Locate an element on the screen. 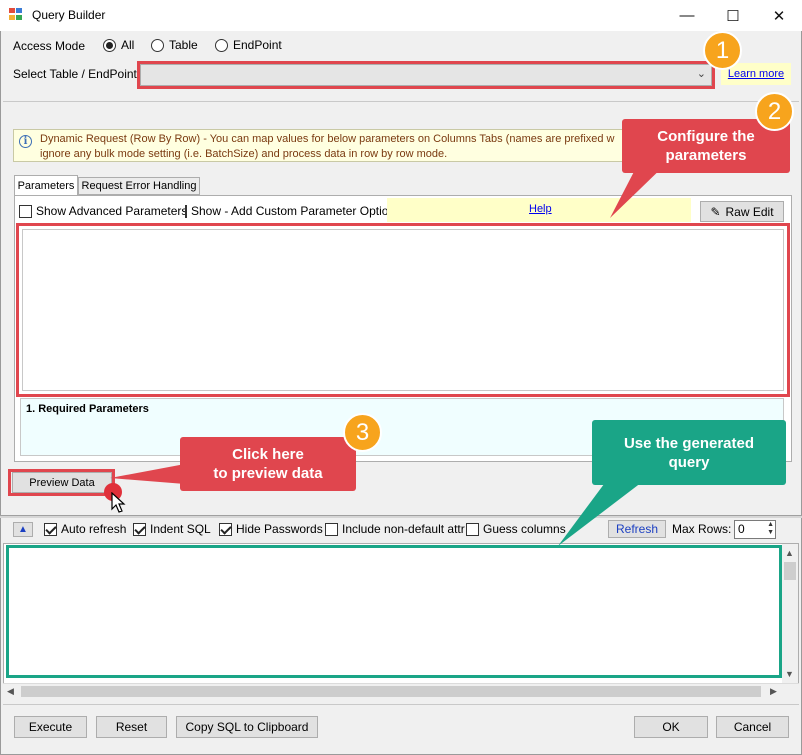  close-button: ✕ is located at coordinates (779, 15).